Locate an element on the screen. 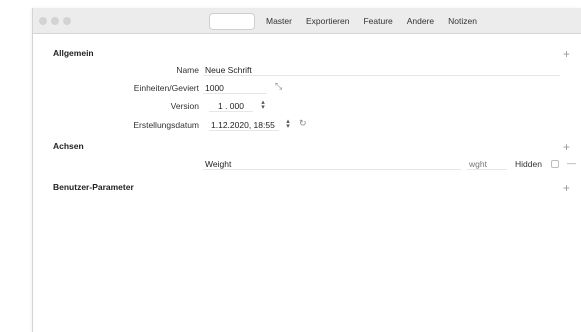  axis-tag-input is located at coordinates (487, 164).